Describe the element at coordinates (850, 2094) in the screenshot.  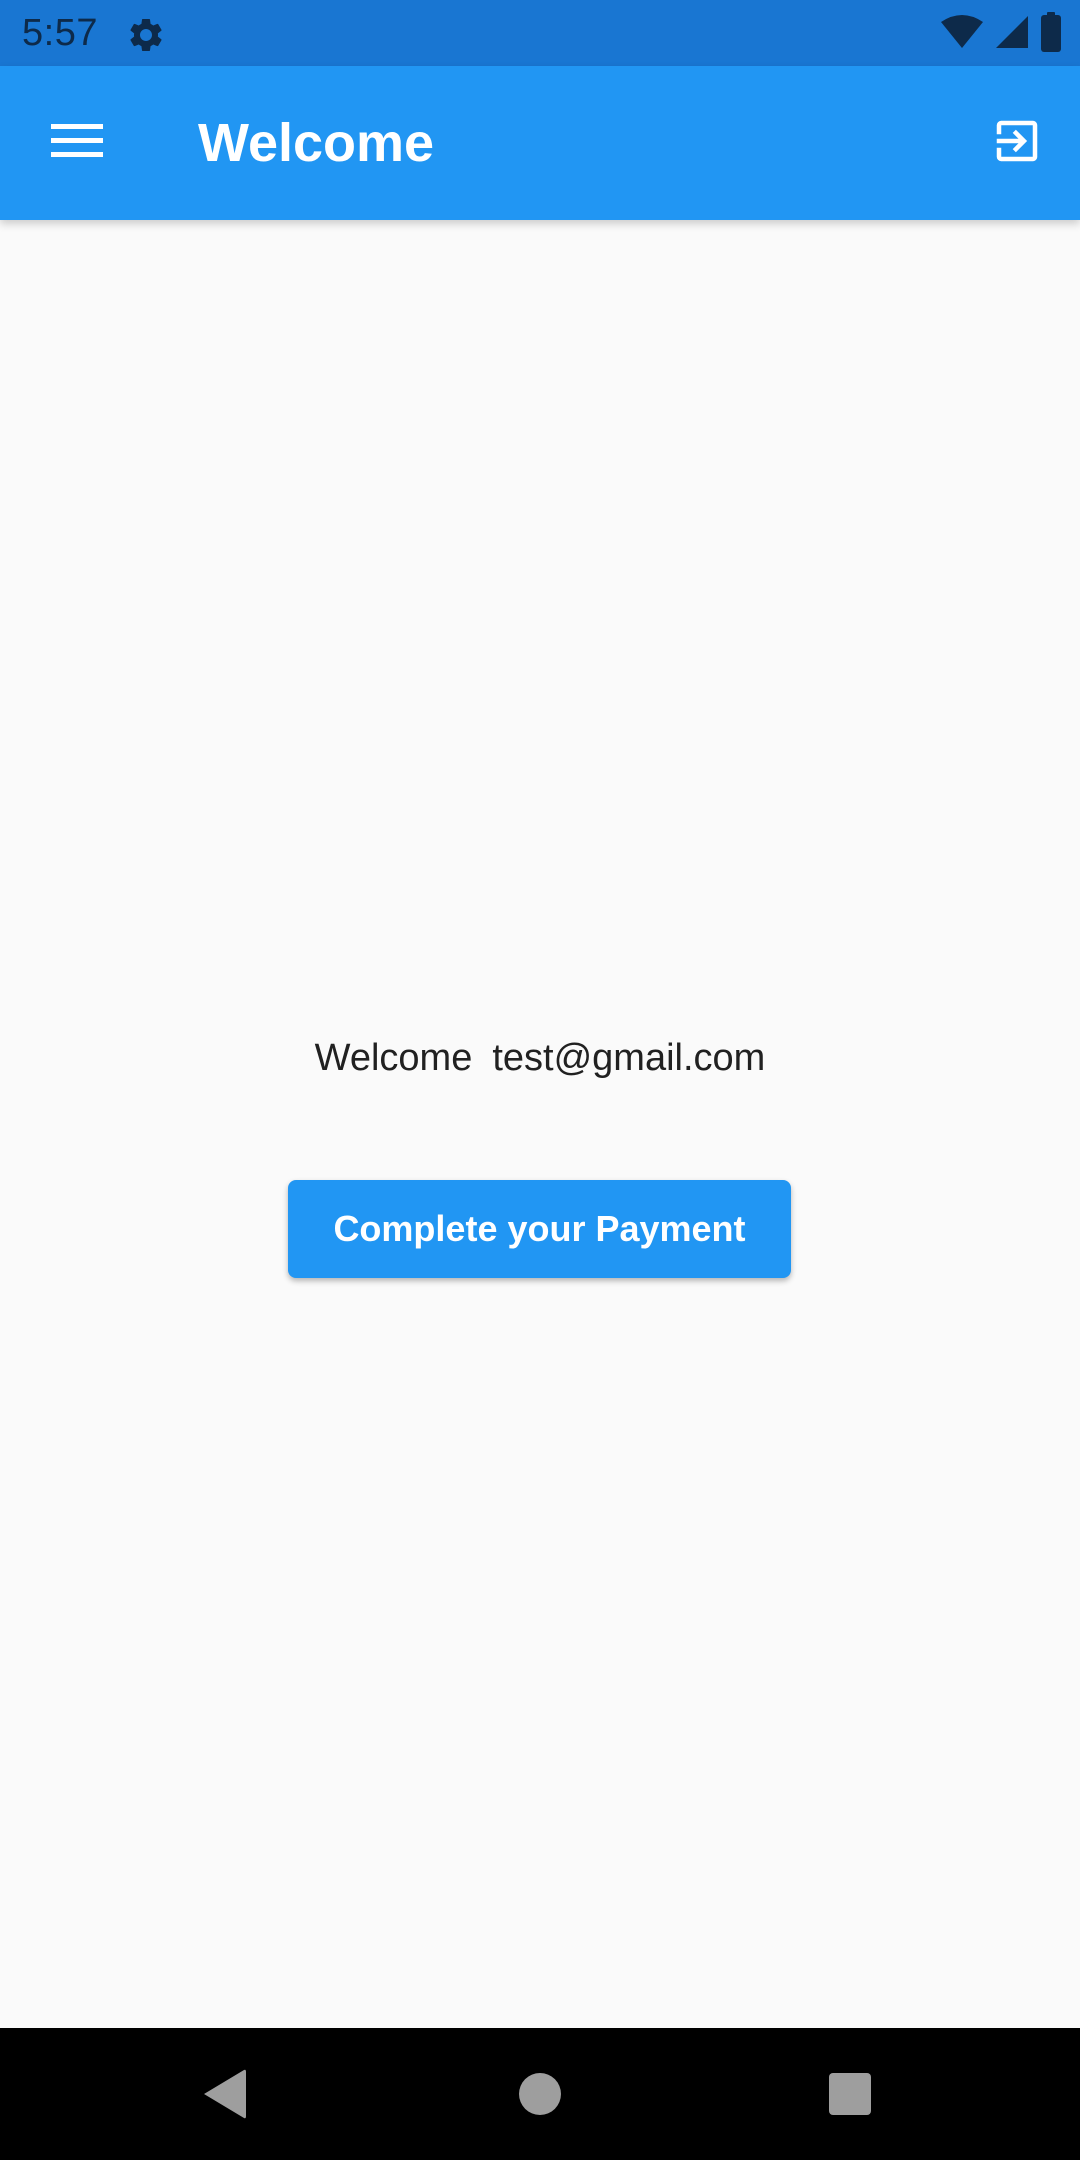
I see `recents-icon` at that location.